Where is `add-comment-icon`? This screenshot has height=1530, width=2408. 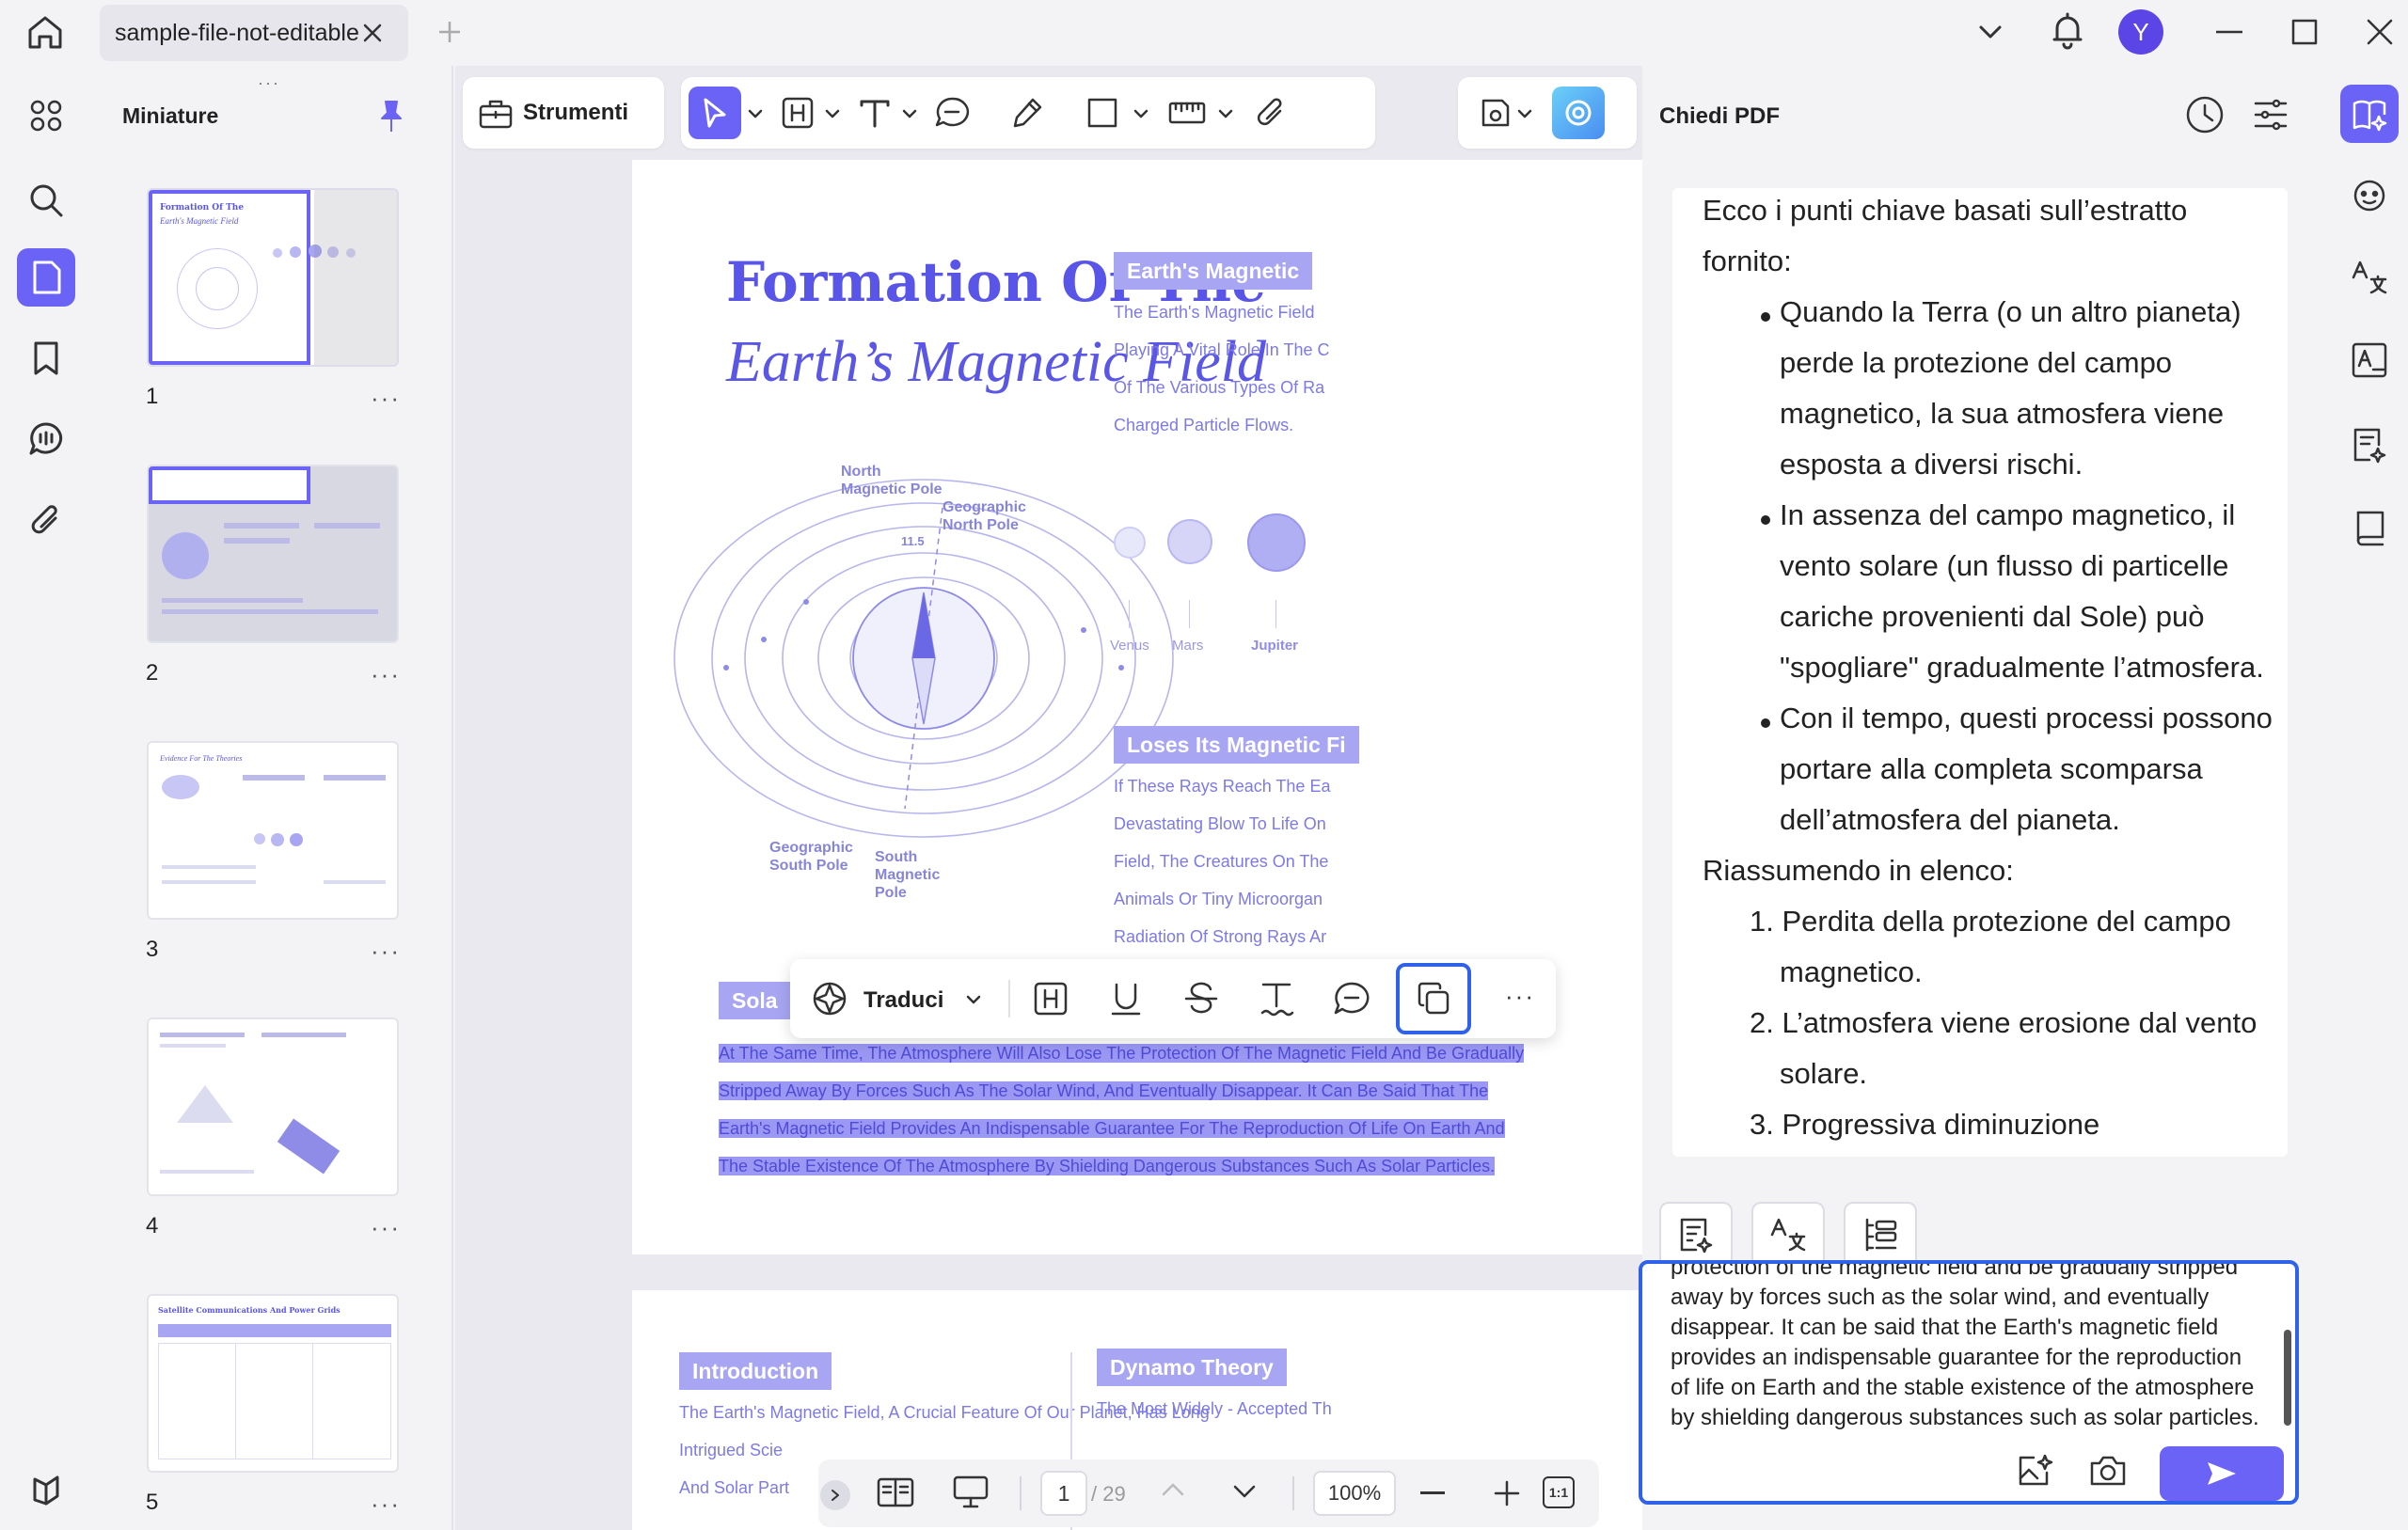 add-comment-icon is located at coordinates (1351, 999).